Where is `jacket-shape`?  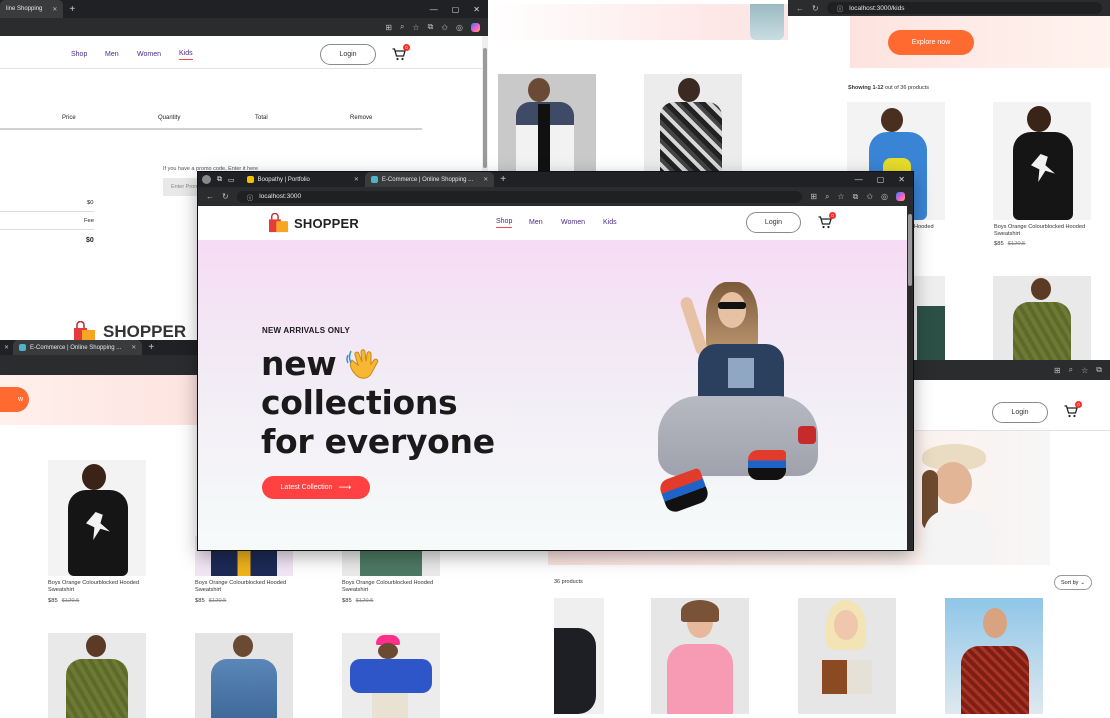
jacket-shape is located at coordinates (691, 138).